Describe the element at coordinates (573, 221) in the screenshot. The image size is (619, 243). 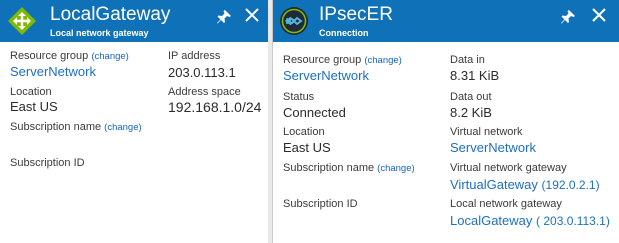
I see `local-gateway-ip: ( 203.0.113.1)` at that location.